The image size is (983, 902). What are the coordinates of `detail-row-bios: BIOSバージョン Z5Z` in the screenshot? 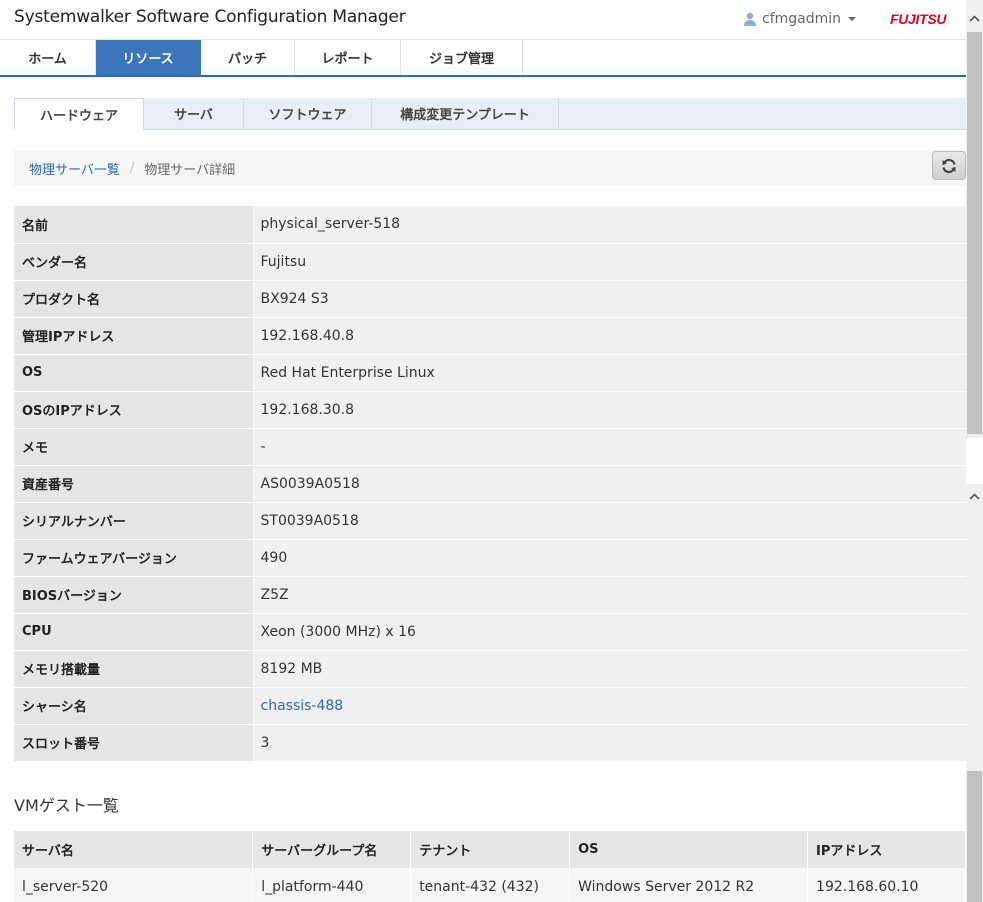 It's located at (490, 595).